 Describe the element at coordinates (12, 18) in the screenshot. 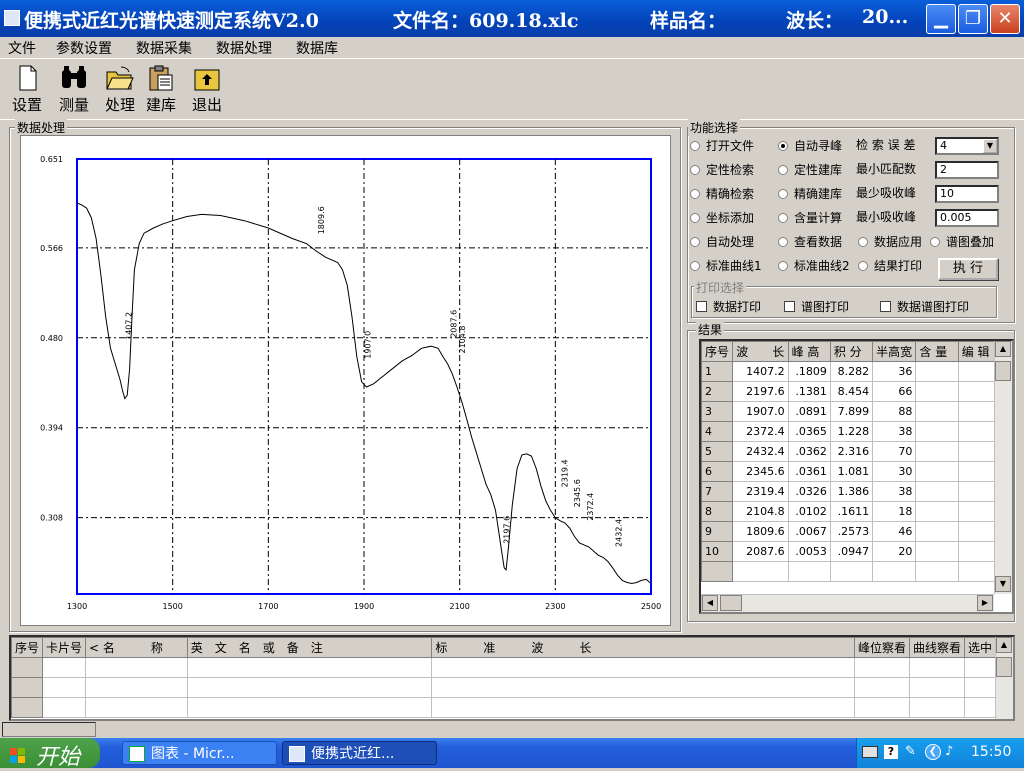

I see `app-icon` at that location.